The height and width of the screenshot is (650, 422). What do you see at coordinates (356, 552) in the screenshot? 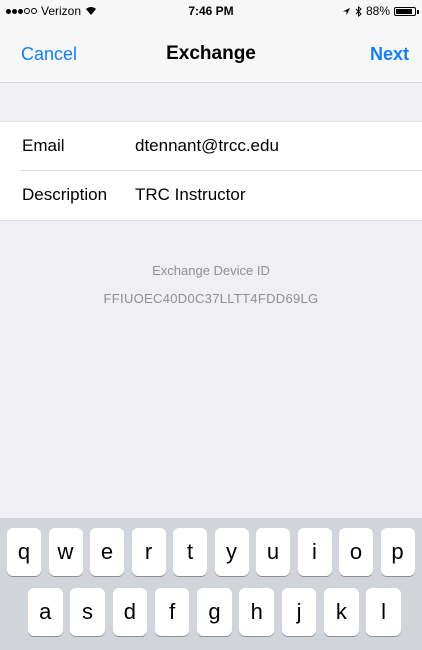
I see `key-o: o` at bounding box center [356, 552].